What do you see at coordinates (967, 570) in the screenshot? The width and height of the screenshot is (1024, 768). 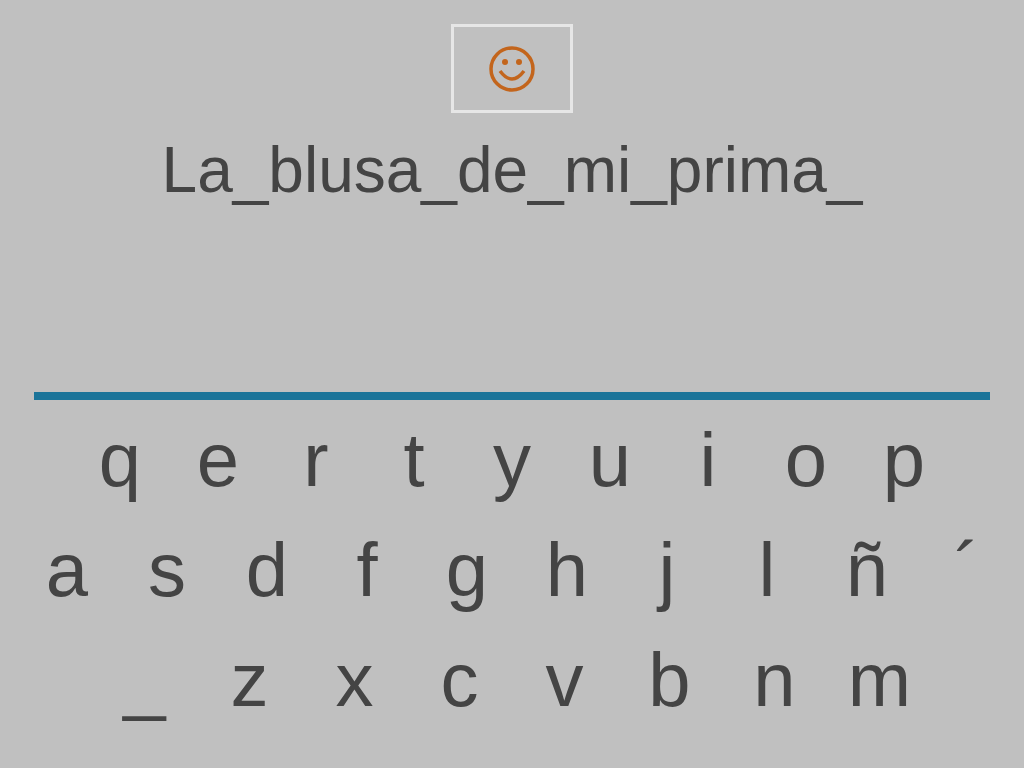 I see `letter-key: ´` at bounding box center [967, 570].